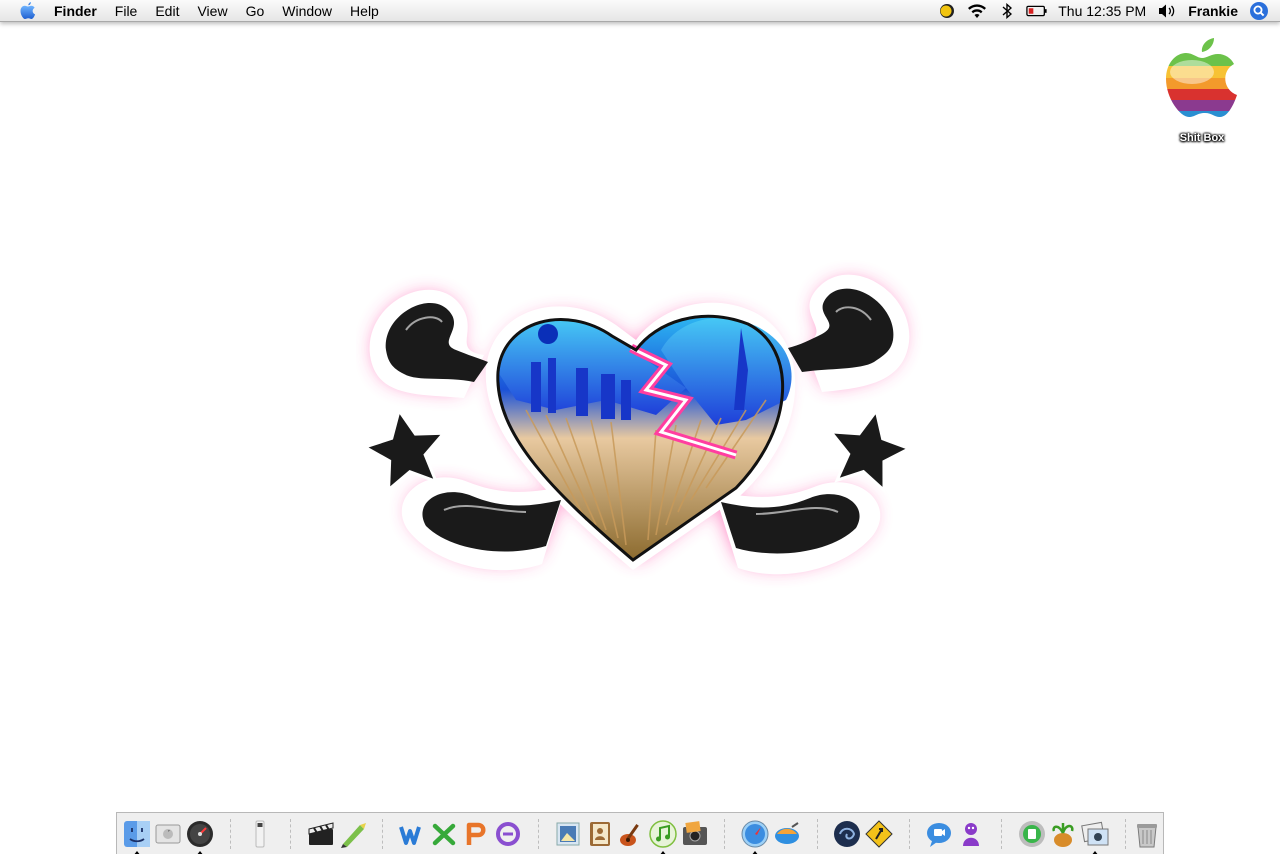 This screenshot has height=854, width=1280. I want to click on dock-ichat-icon, so click(939, 834).